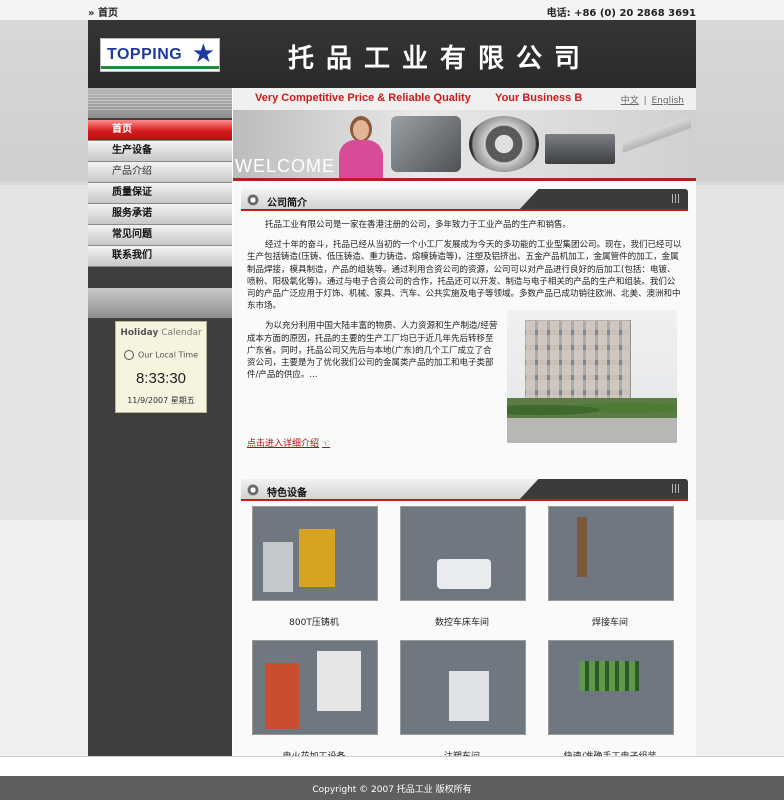 This screenshot has height=800, width=784. I want to click on menu-item-home: 首页, so click(160, 130).